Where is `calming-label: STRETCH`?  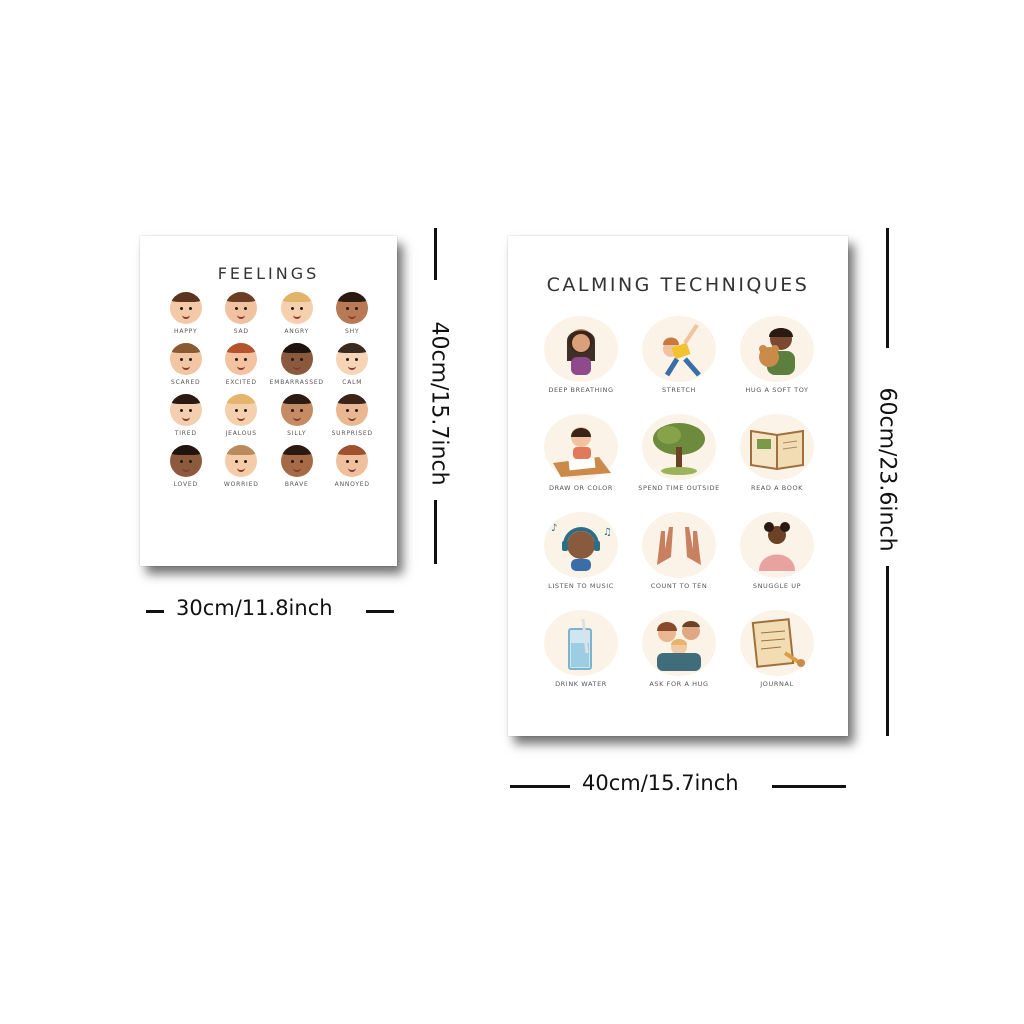
calming-label: STRETCH is located at coordinates (679, 390).